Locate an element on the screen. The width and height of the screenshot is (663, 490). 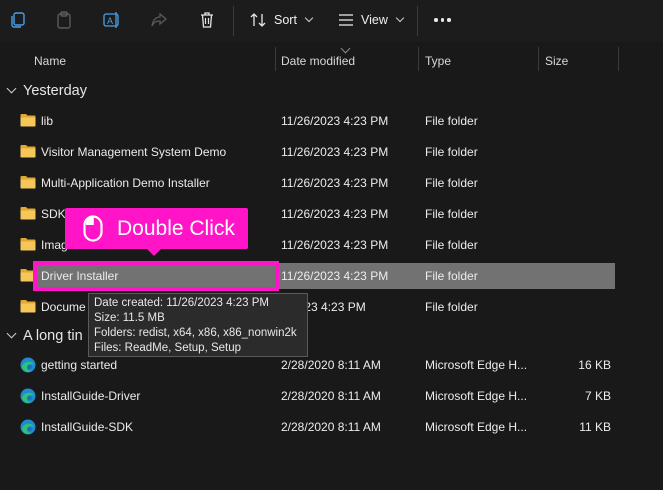
svg-text: A is located at coordinates (110, 21).